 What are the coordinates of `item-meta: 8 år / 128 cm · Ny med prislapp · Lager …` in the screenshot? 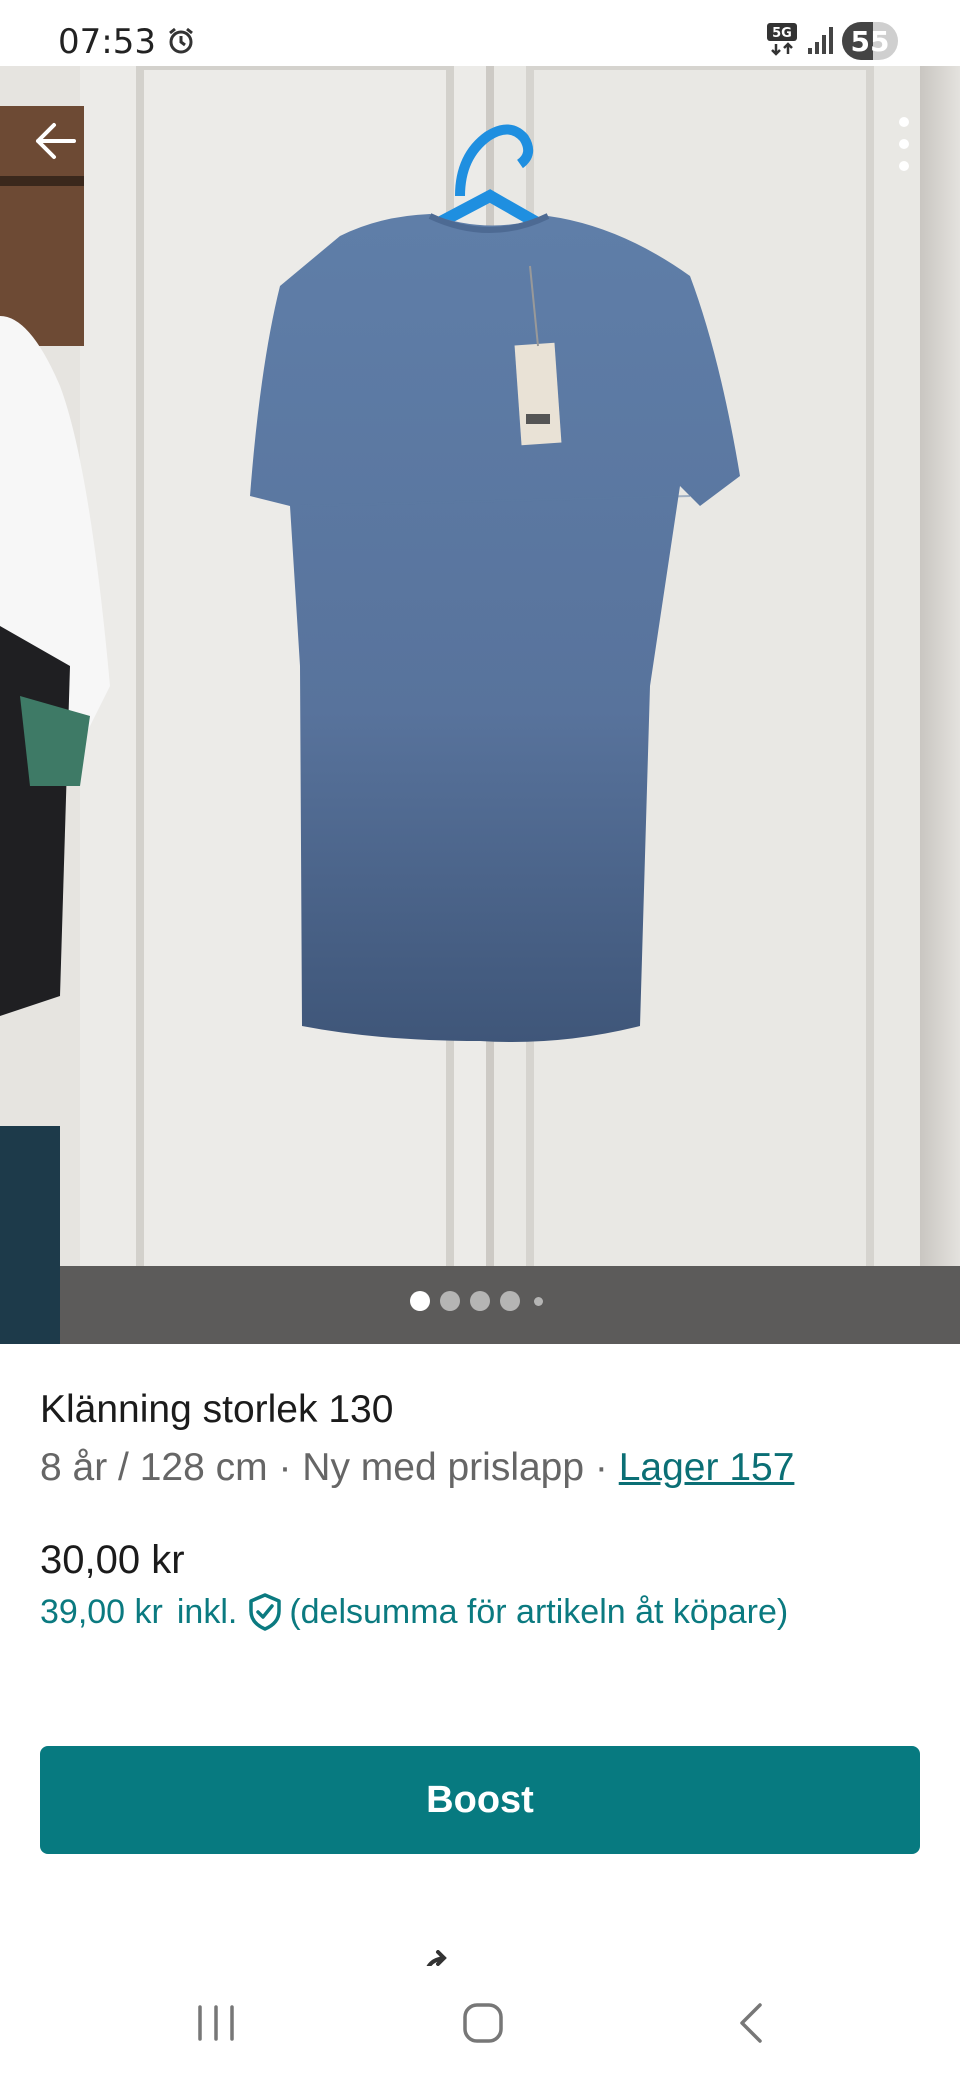 It's located at (417, 1468).